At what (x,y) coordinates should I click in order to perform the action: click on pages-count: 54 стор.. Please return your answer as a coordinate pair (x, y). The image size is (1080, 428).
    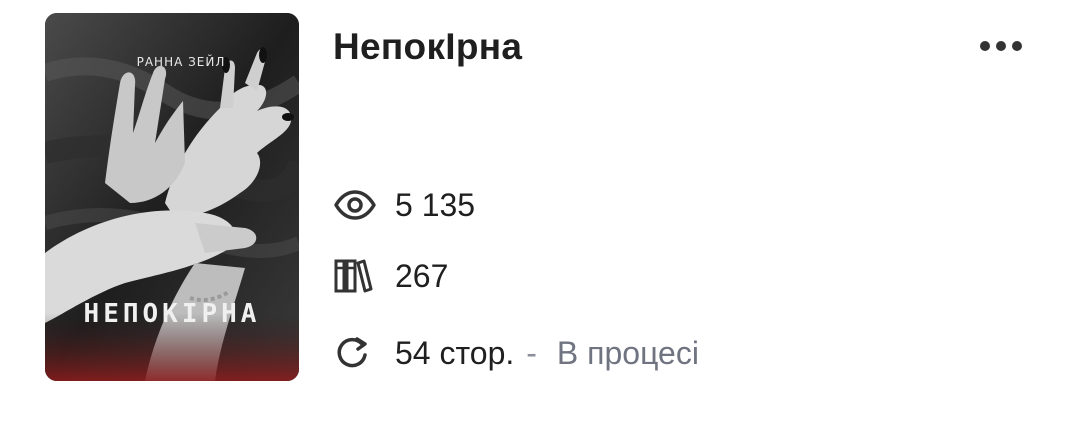
    Looking at the image, I should click on (455, 352).